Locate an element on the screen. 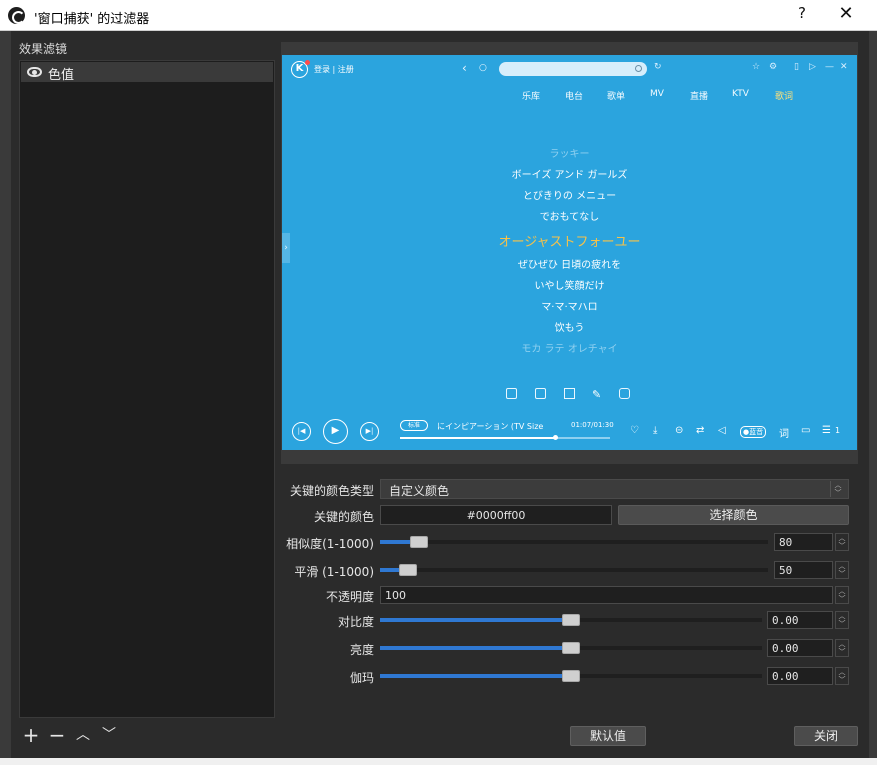 The image size is (877, 765). current-lyric-line: オージャストフォーユー is located at coordinates (569, 242).